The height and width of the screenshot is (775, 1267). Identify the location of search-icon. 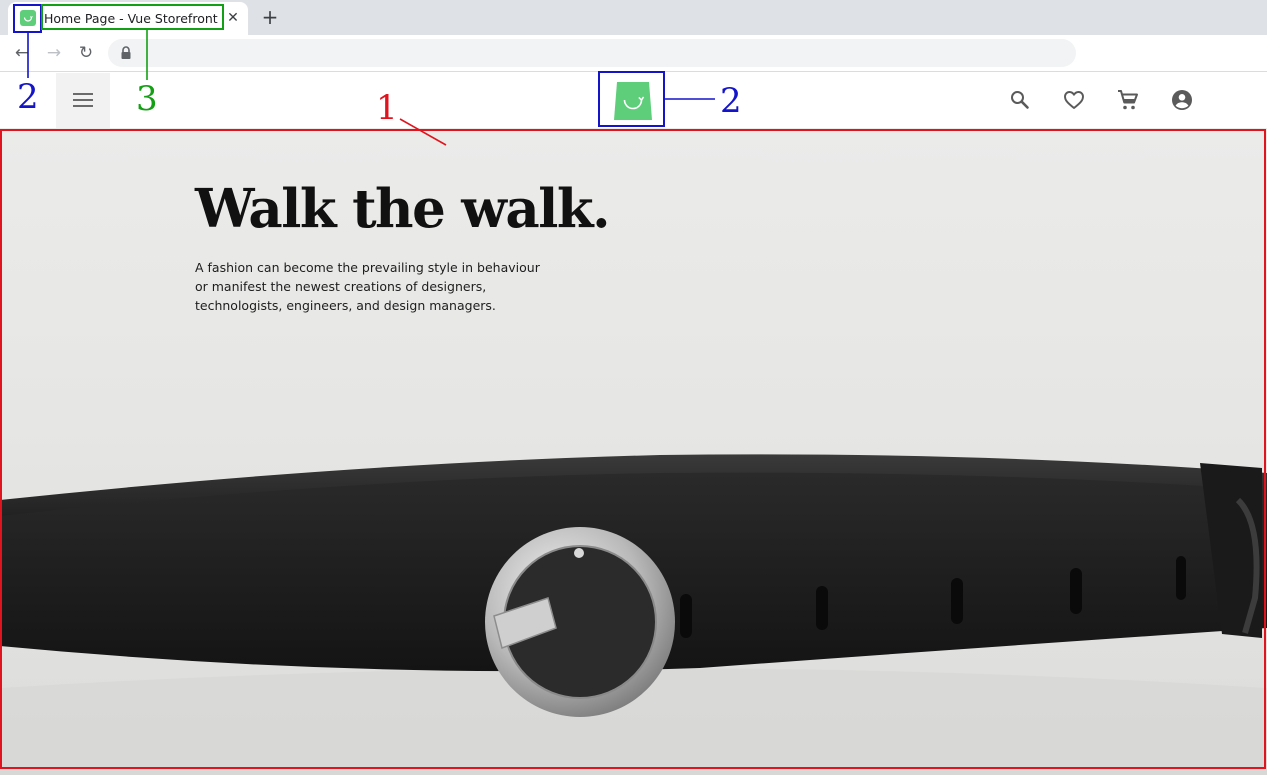
(1020, 100).